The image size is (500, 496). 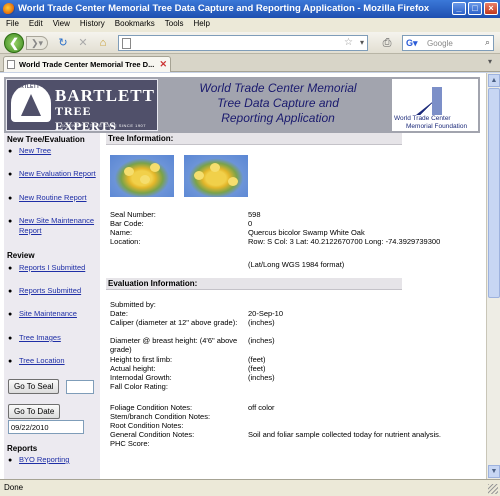 I want to click on firefox-icon, so click(x=9, y=9).